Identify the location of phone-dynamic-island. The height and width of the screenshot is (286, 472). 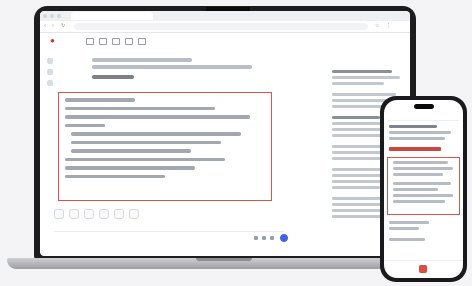
(424, 106).